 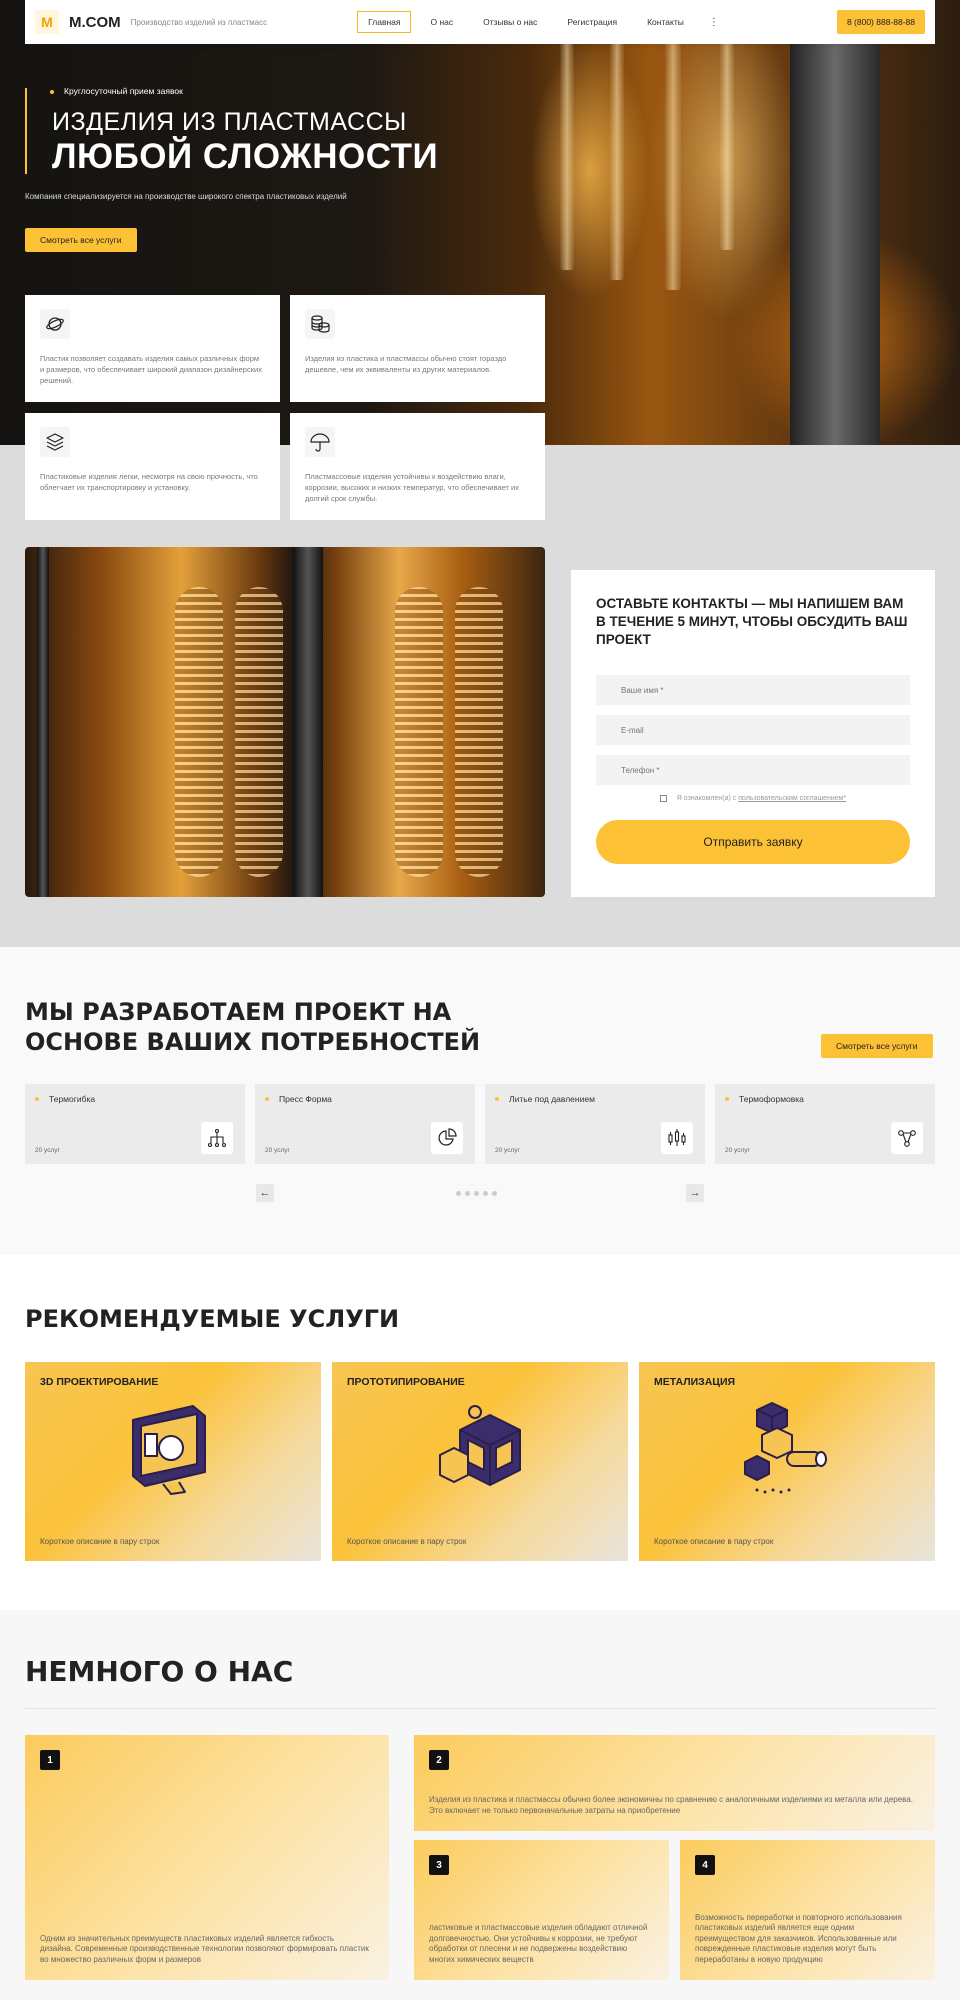 What do you see at coordinates (663, 798) in the screenshot?
I see `consent-checkbox` at bounding box center [663, 798].